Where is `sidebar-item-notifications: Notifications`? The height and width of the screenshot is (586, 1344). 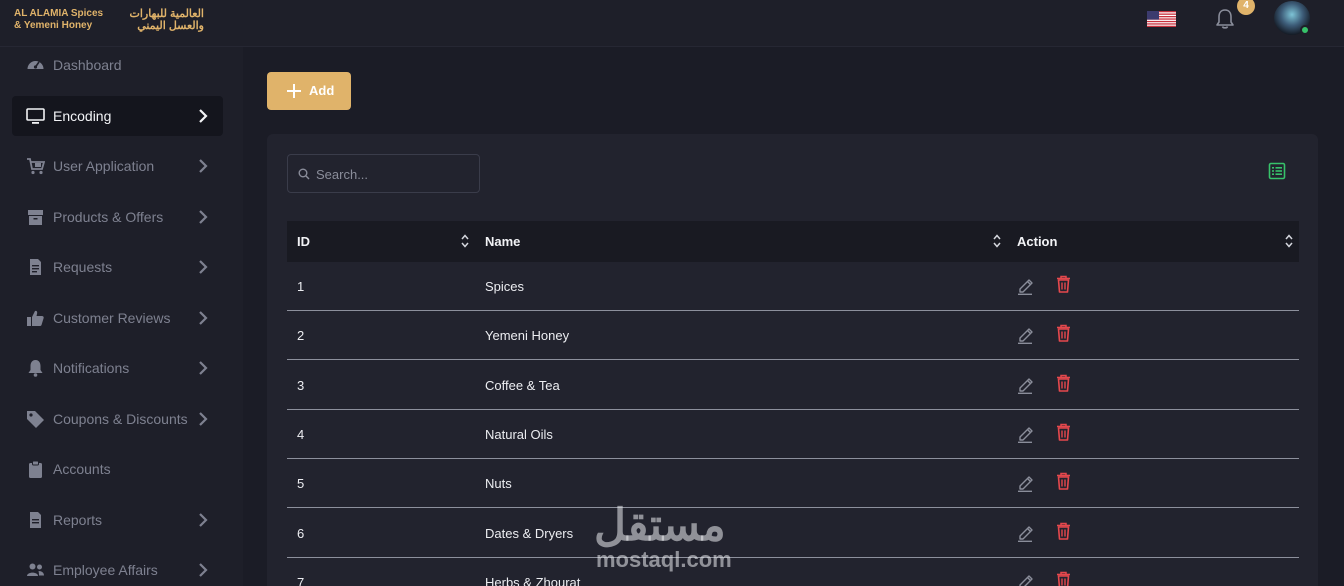 sidebar-item-notifications: Notifications is located at coordinates (117, 368).